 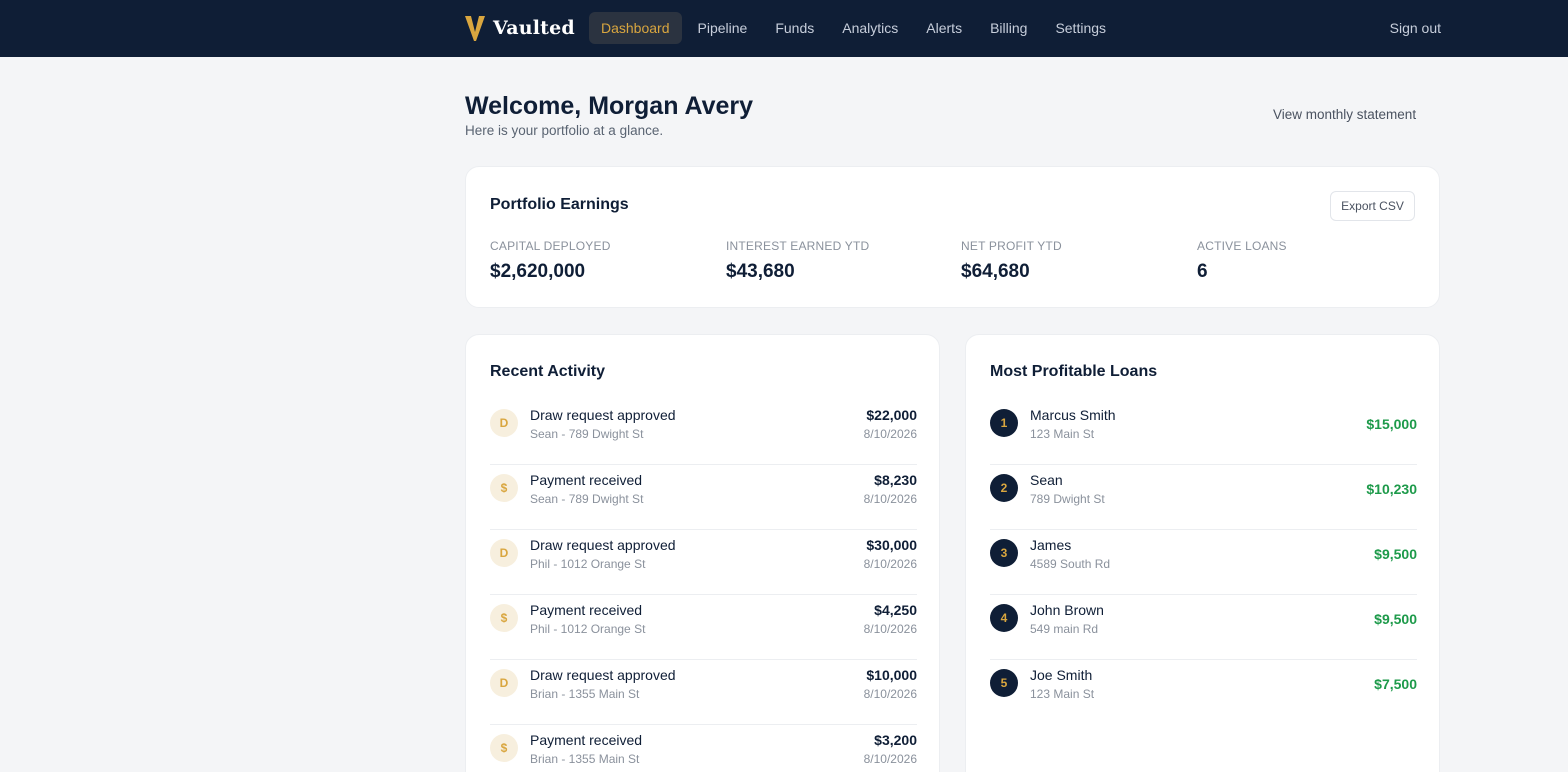 What do you see at coordinates (798, 246) in the screenshot?
I see `metric-label: Interest Earned YTD` at bounding box center [798, 246].